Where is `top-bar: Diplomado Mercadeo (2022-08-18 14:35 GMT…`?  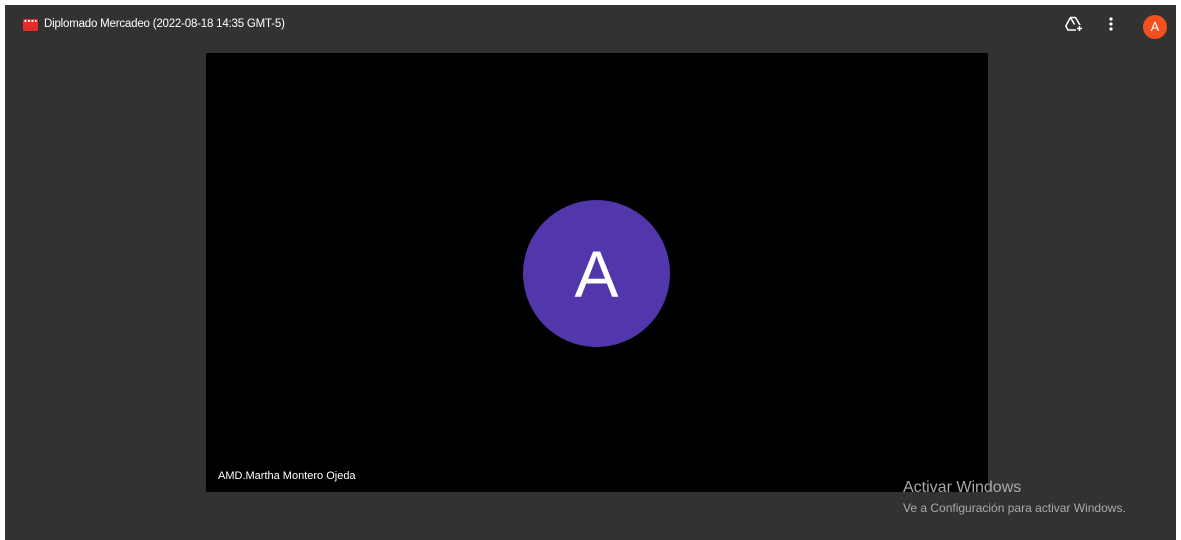
top-bar: Diplomado Mercadeo (2022-08-18 14:35 GMT… is located at coordinates (590, 25).